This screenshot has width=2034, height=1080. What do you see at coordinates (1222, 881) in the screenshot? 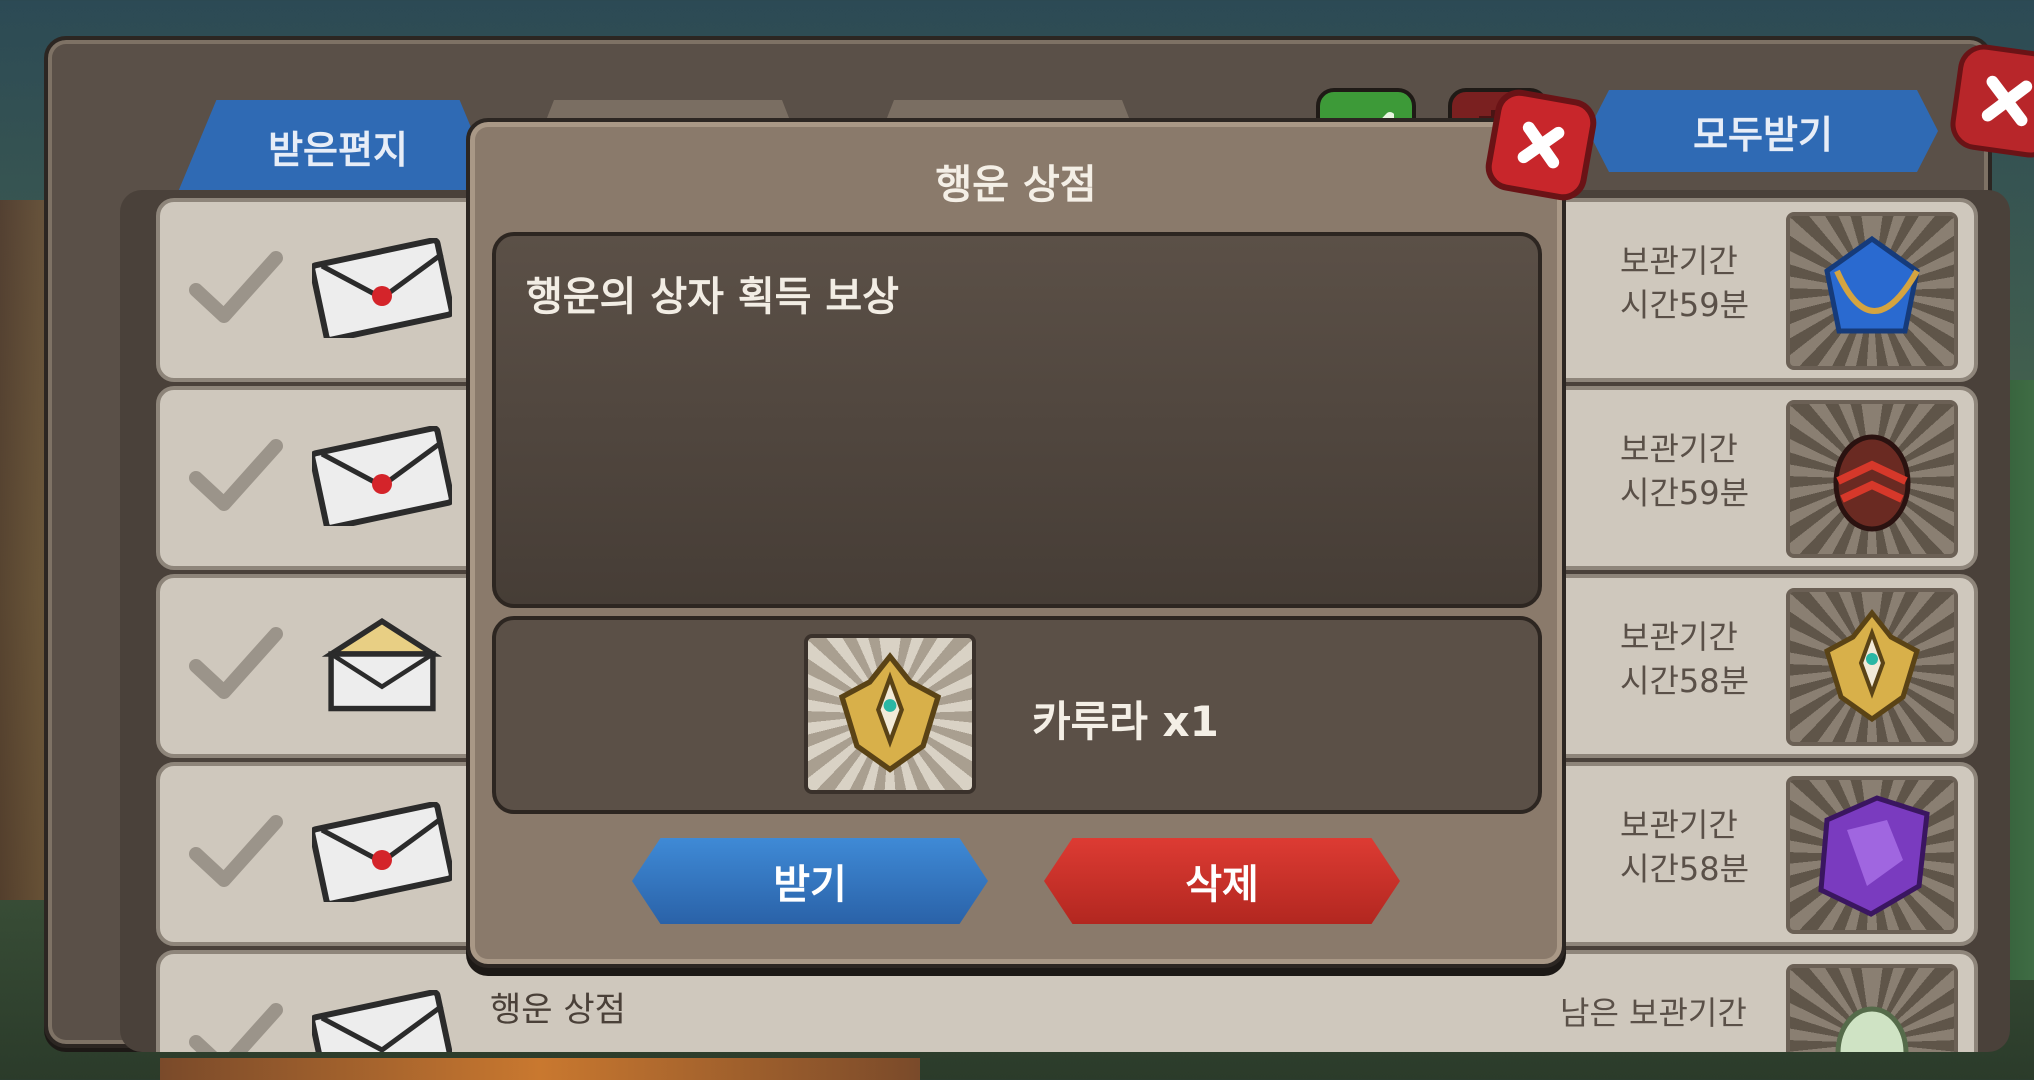
I see `delete-button: 삭제` at bounding box center [1222, 881].